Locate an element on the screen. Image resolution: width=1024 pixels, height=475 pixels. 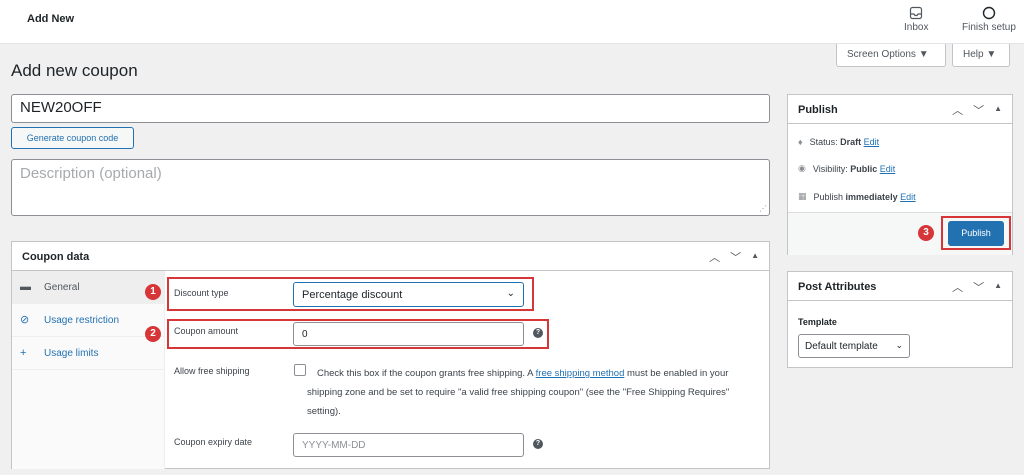
calendar-icon: ▦ is located at coordinates (802, 196).